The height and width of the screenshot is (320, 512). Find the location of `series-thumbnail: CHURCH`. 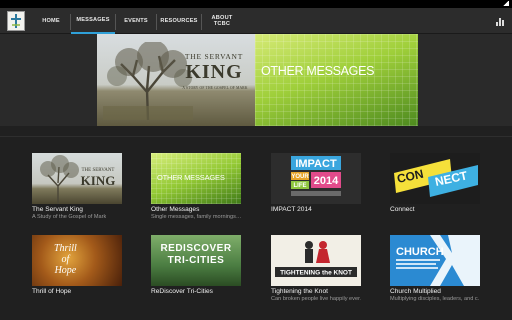

series-thumbnail: CHURCH is located at coordinates (435, 260).